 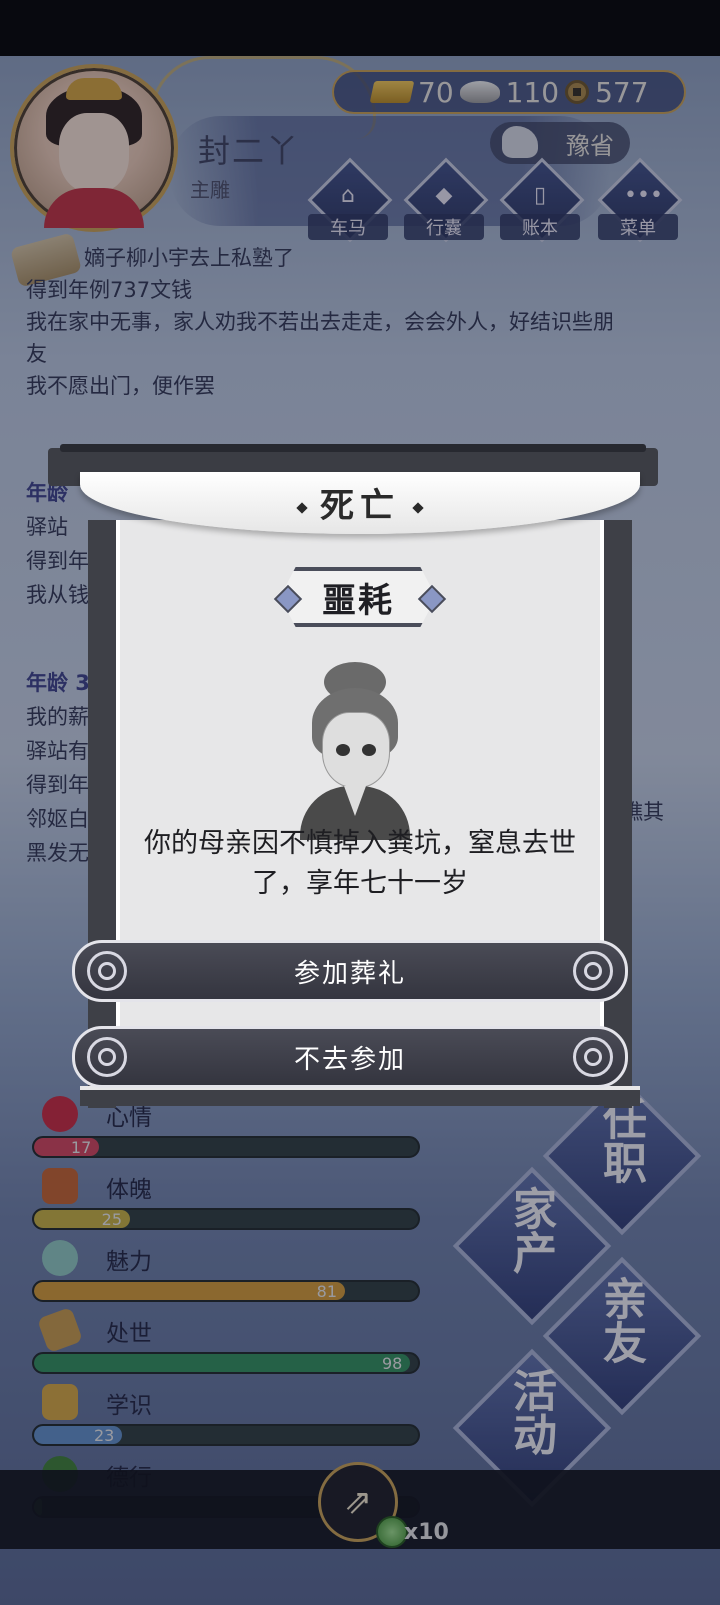 I want to click on dialog-title: 死亡, so click(x=360, y=502).